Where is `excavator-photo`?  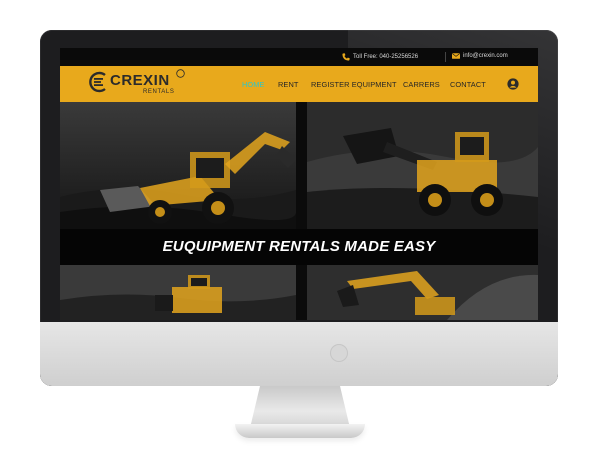
excavator-photo is located at coordinates (422, 292).